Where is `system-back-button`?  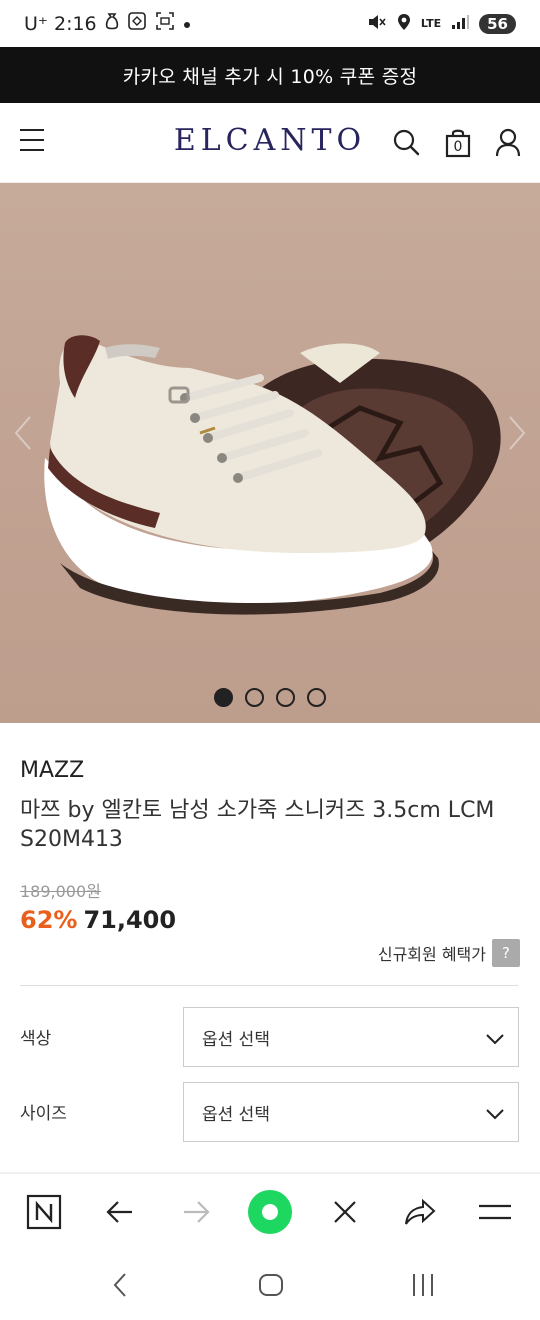
system-back-button is located at coordinates (120, 1285).